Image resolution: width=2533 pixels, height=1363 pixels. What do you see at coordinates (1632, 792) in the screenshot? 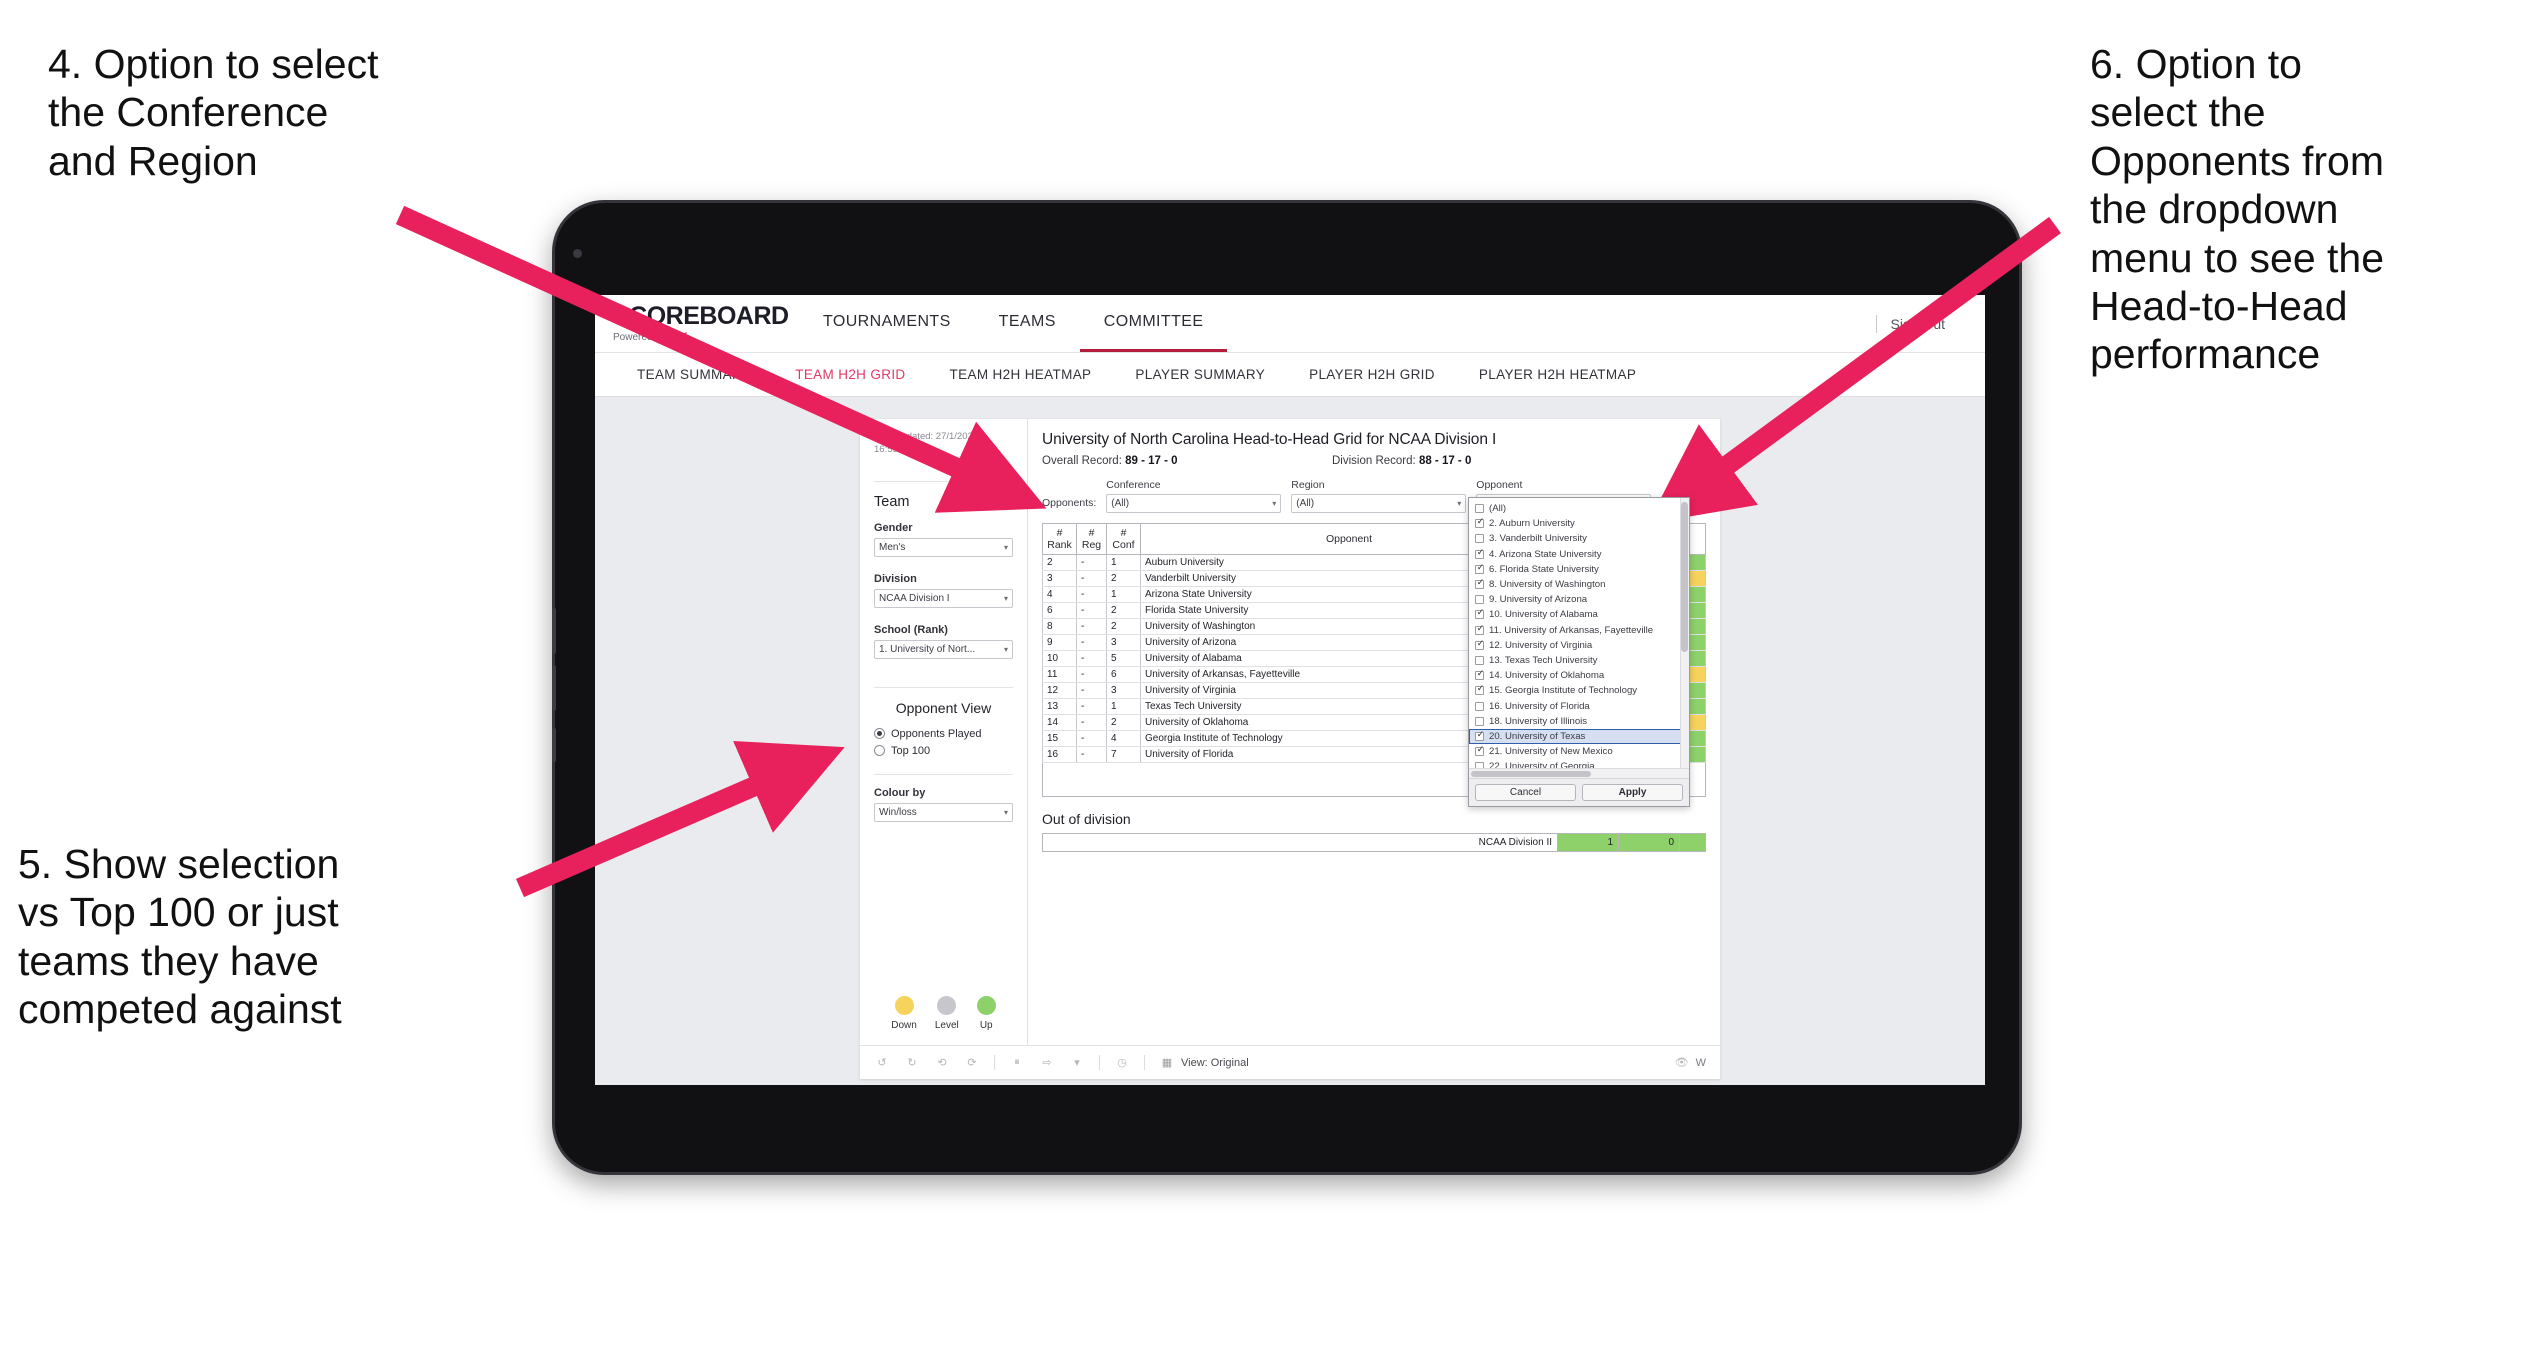
I see `apply-button: Apply` at bounding box center [1632, 792].